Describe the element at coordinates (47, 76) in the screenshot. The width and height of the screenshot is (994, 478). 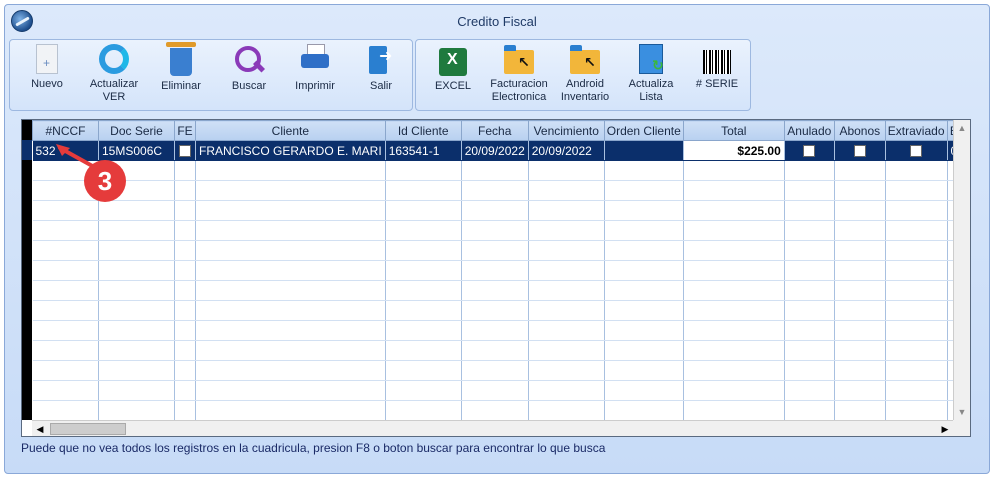
I see `nuevo-button: Nuevo` at that location.